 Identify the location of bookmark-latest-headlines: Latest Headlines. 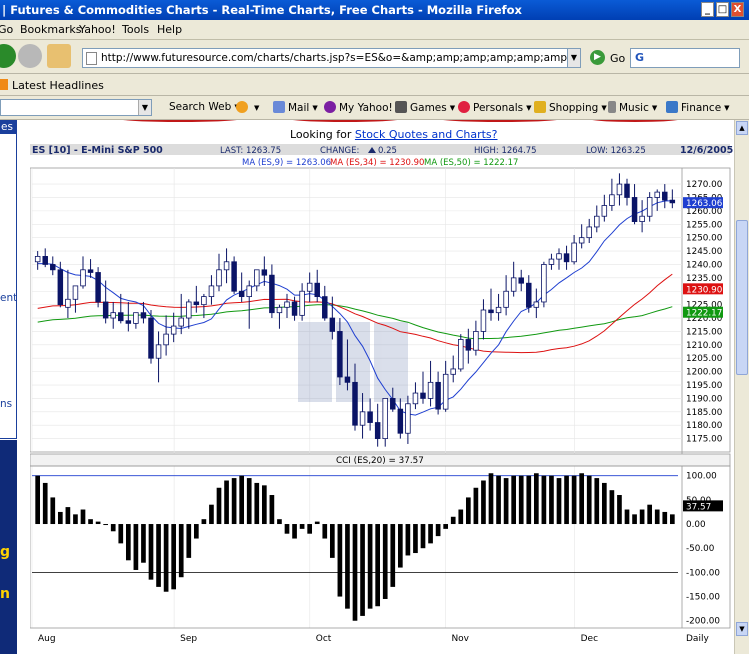
(58, 85).